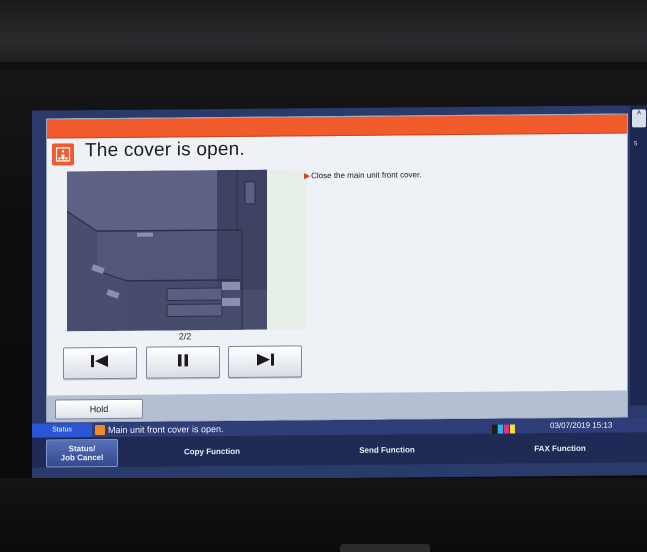 Image resolution: width=647 pixels, height=552 pixels. I want to click on pause-icon, so click(183, 362).